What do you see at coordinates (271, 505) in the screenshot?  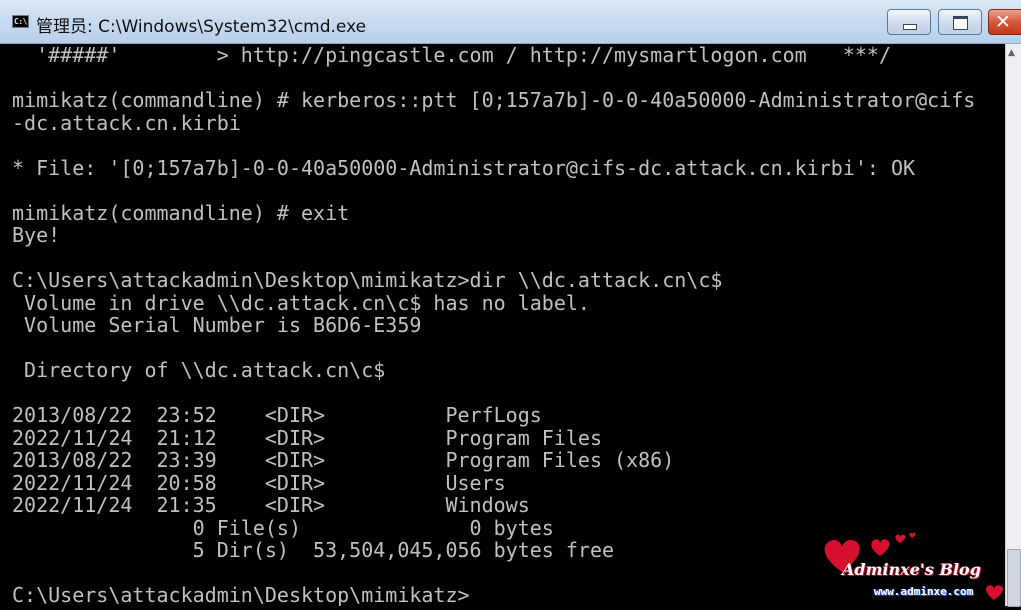 I see `console-line: 2022/11/24 21:35 <DIR> Windows` at bounding box center [271, 505].